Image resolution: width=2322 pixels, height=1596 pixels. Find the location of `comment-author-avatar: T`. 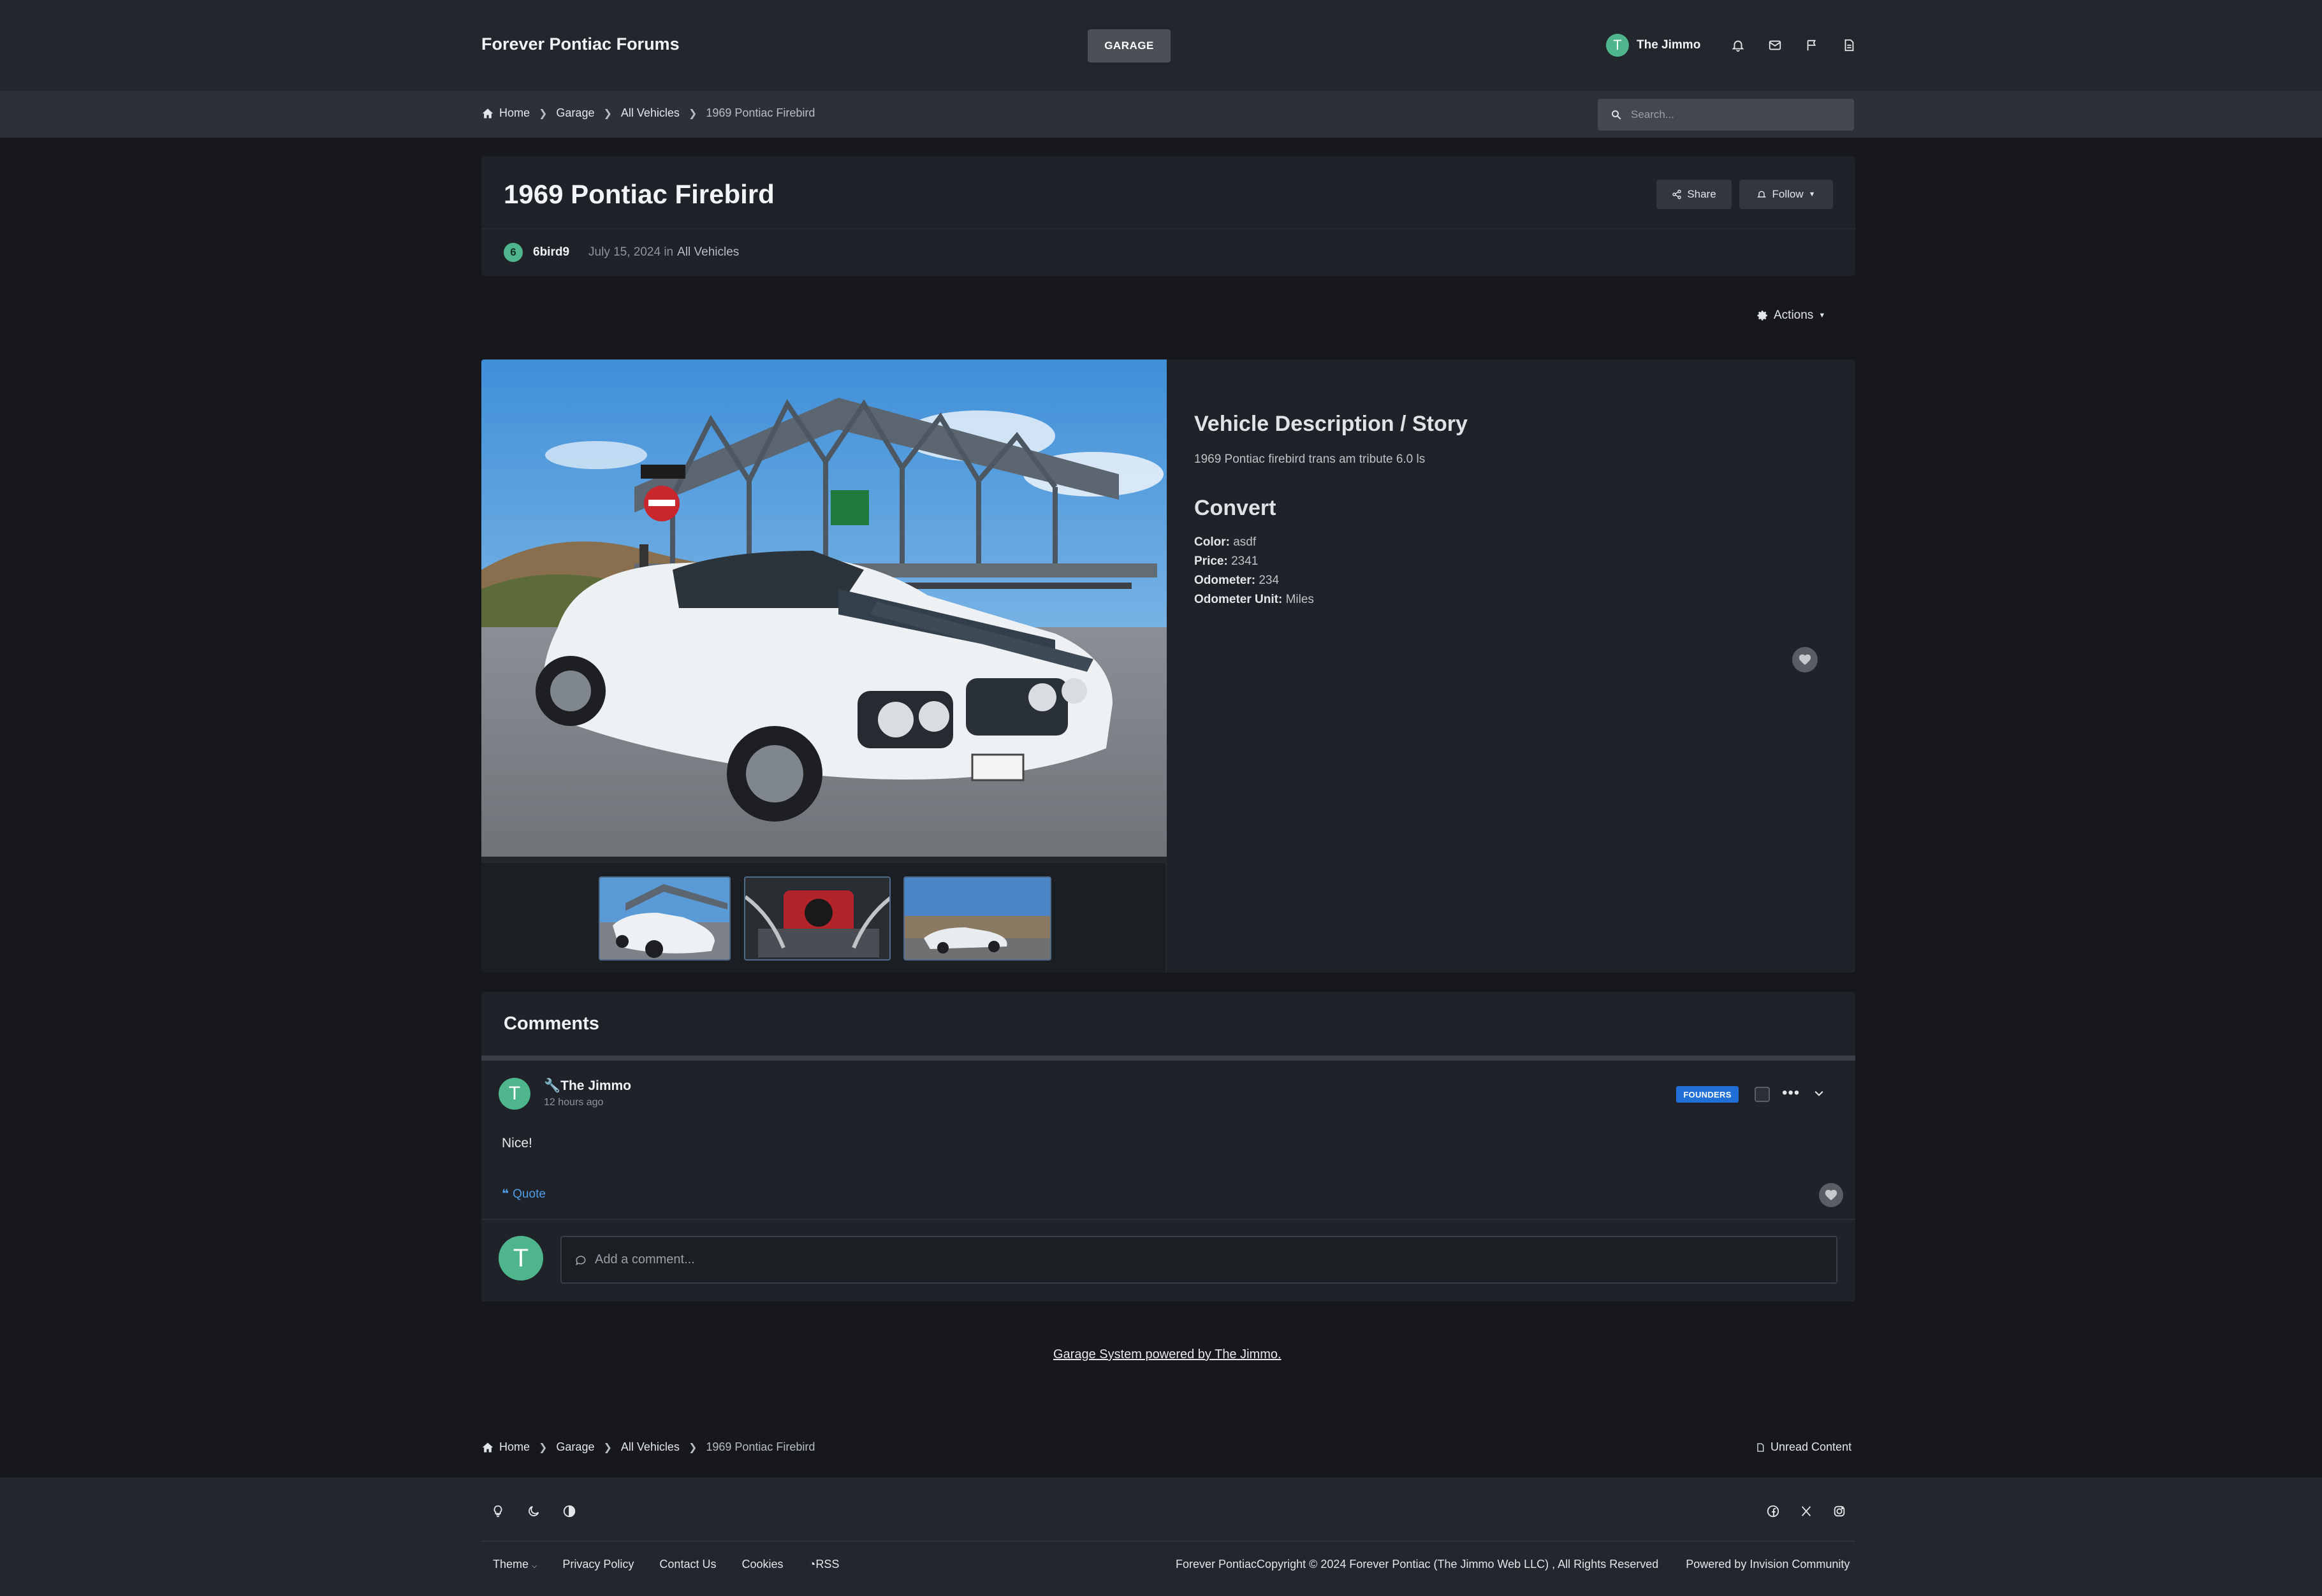

comment-author-avatar: T is located at coordinates (514, 1094).